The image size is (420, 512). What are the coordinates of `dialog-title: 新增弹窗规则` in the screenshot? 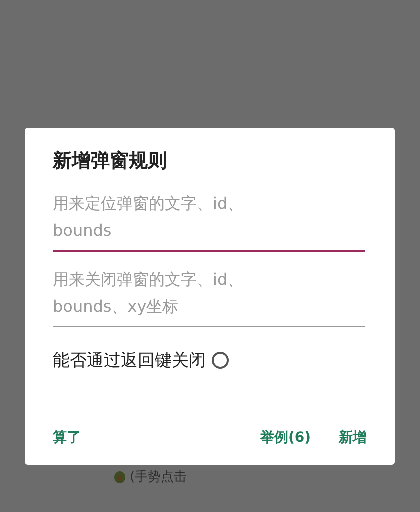 It's located at (110, 161).